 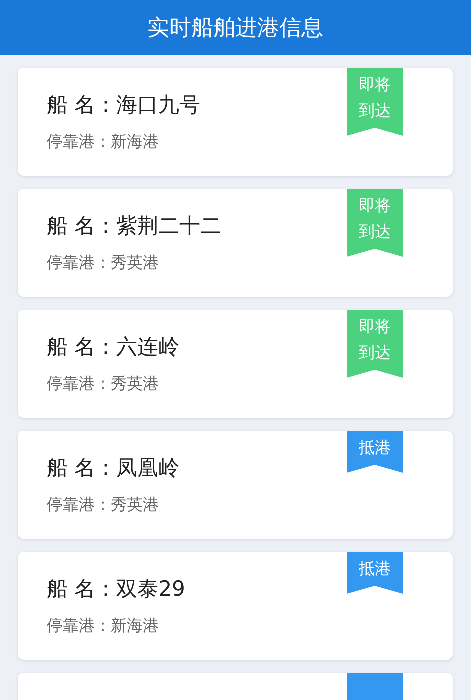 What do you see at coordinates (235, 485) in the screenshot?
I see `ship-card: 船 名：凤凰岭 停靠港：秀英港 抵港` at bounding box center [235, 485].